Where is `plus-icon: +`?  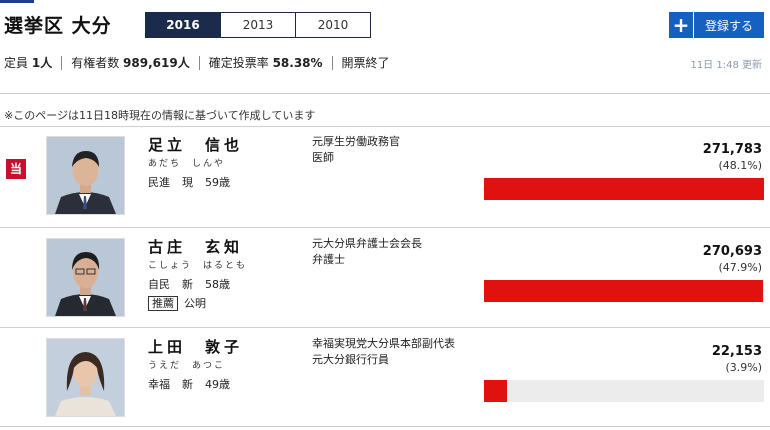
plus-icon: + is located at coordinates (681, 25).